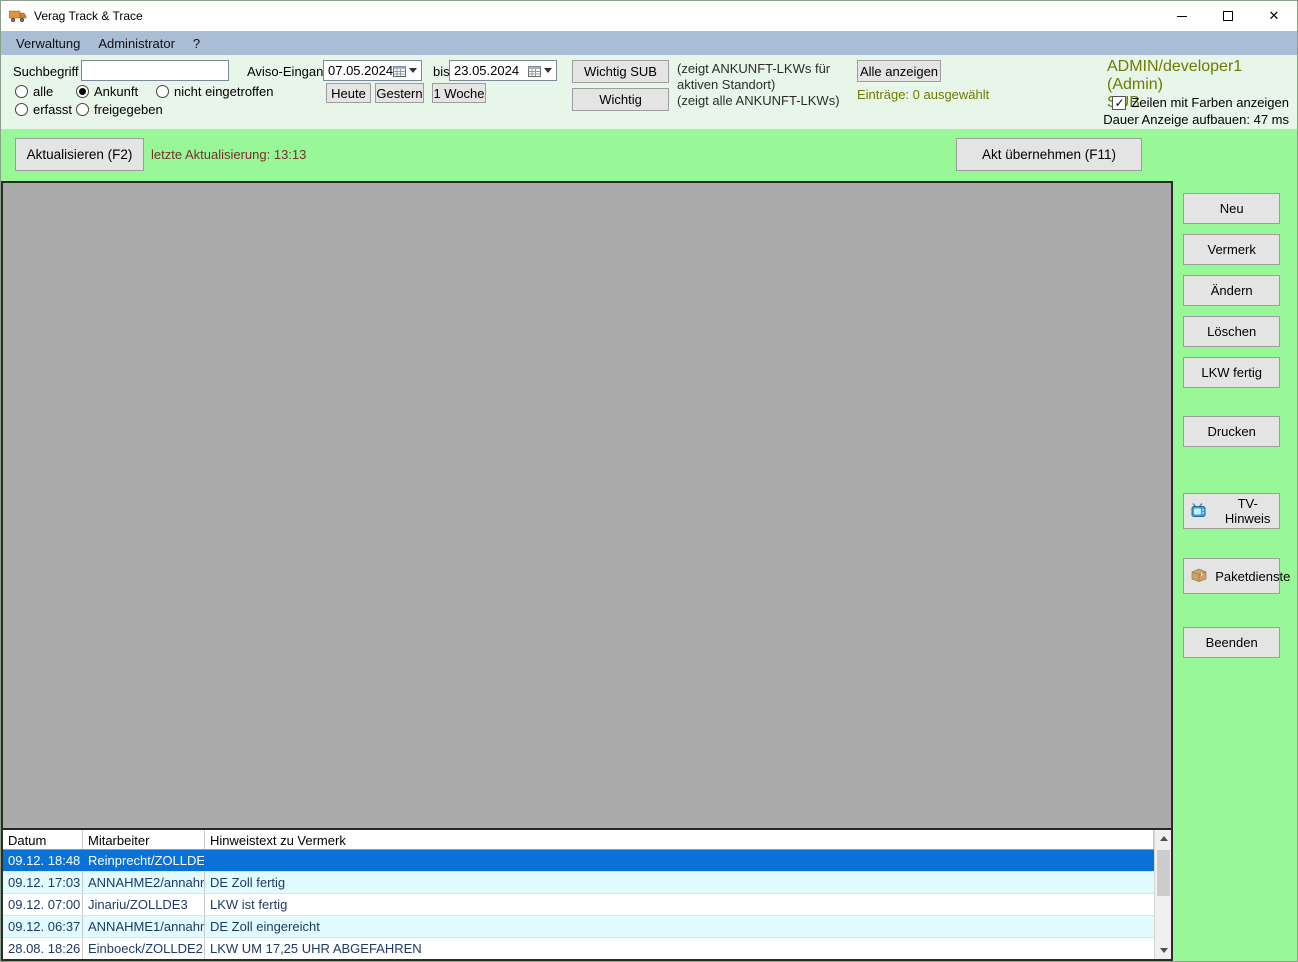  I want to click on cell-datum: 09.12. 18:48, so click(44, 860).